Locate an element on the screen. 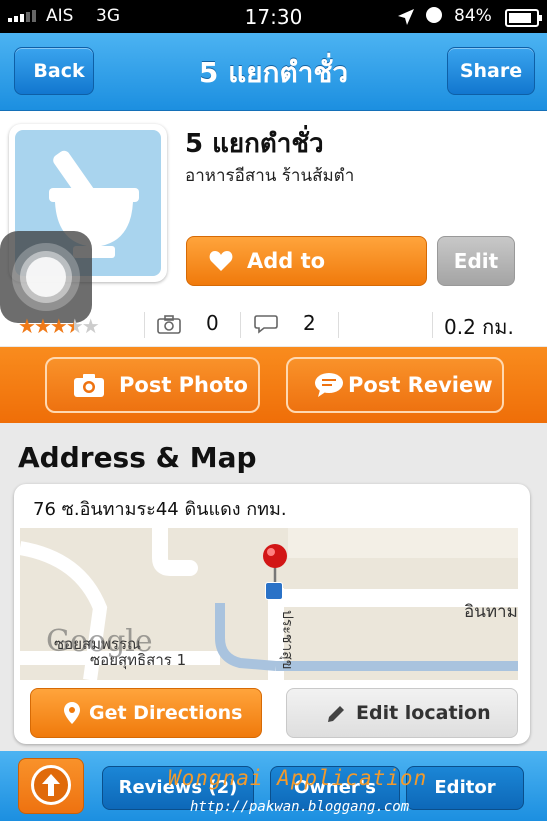 The height and width of the screenshot is (821, 547). battery-icon is located at coordinates (523, 18).